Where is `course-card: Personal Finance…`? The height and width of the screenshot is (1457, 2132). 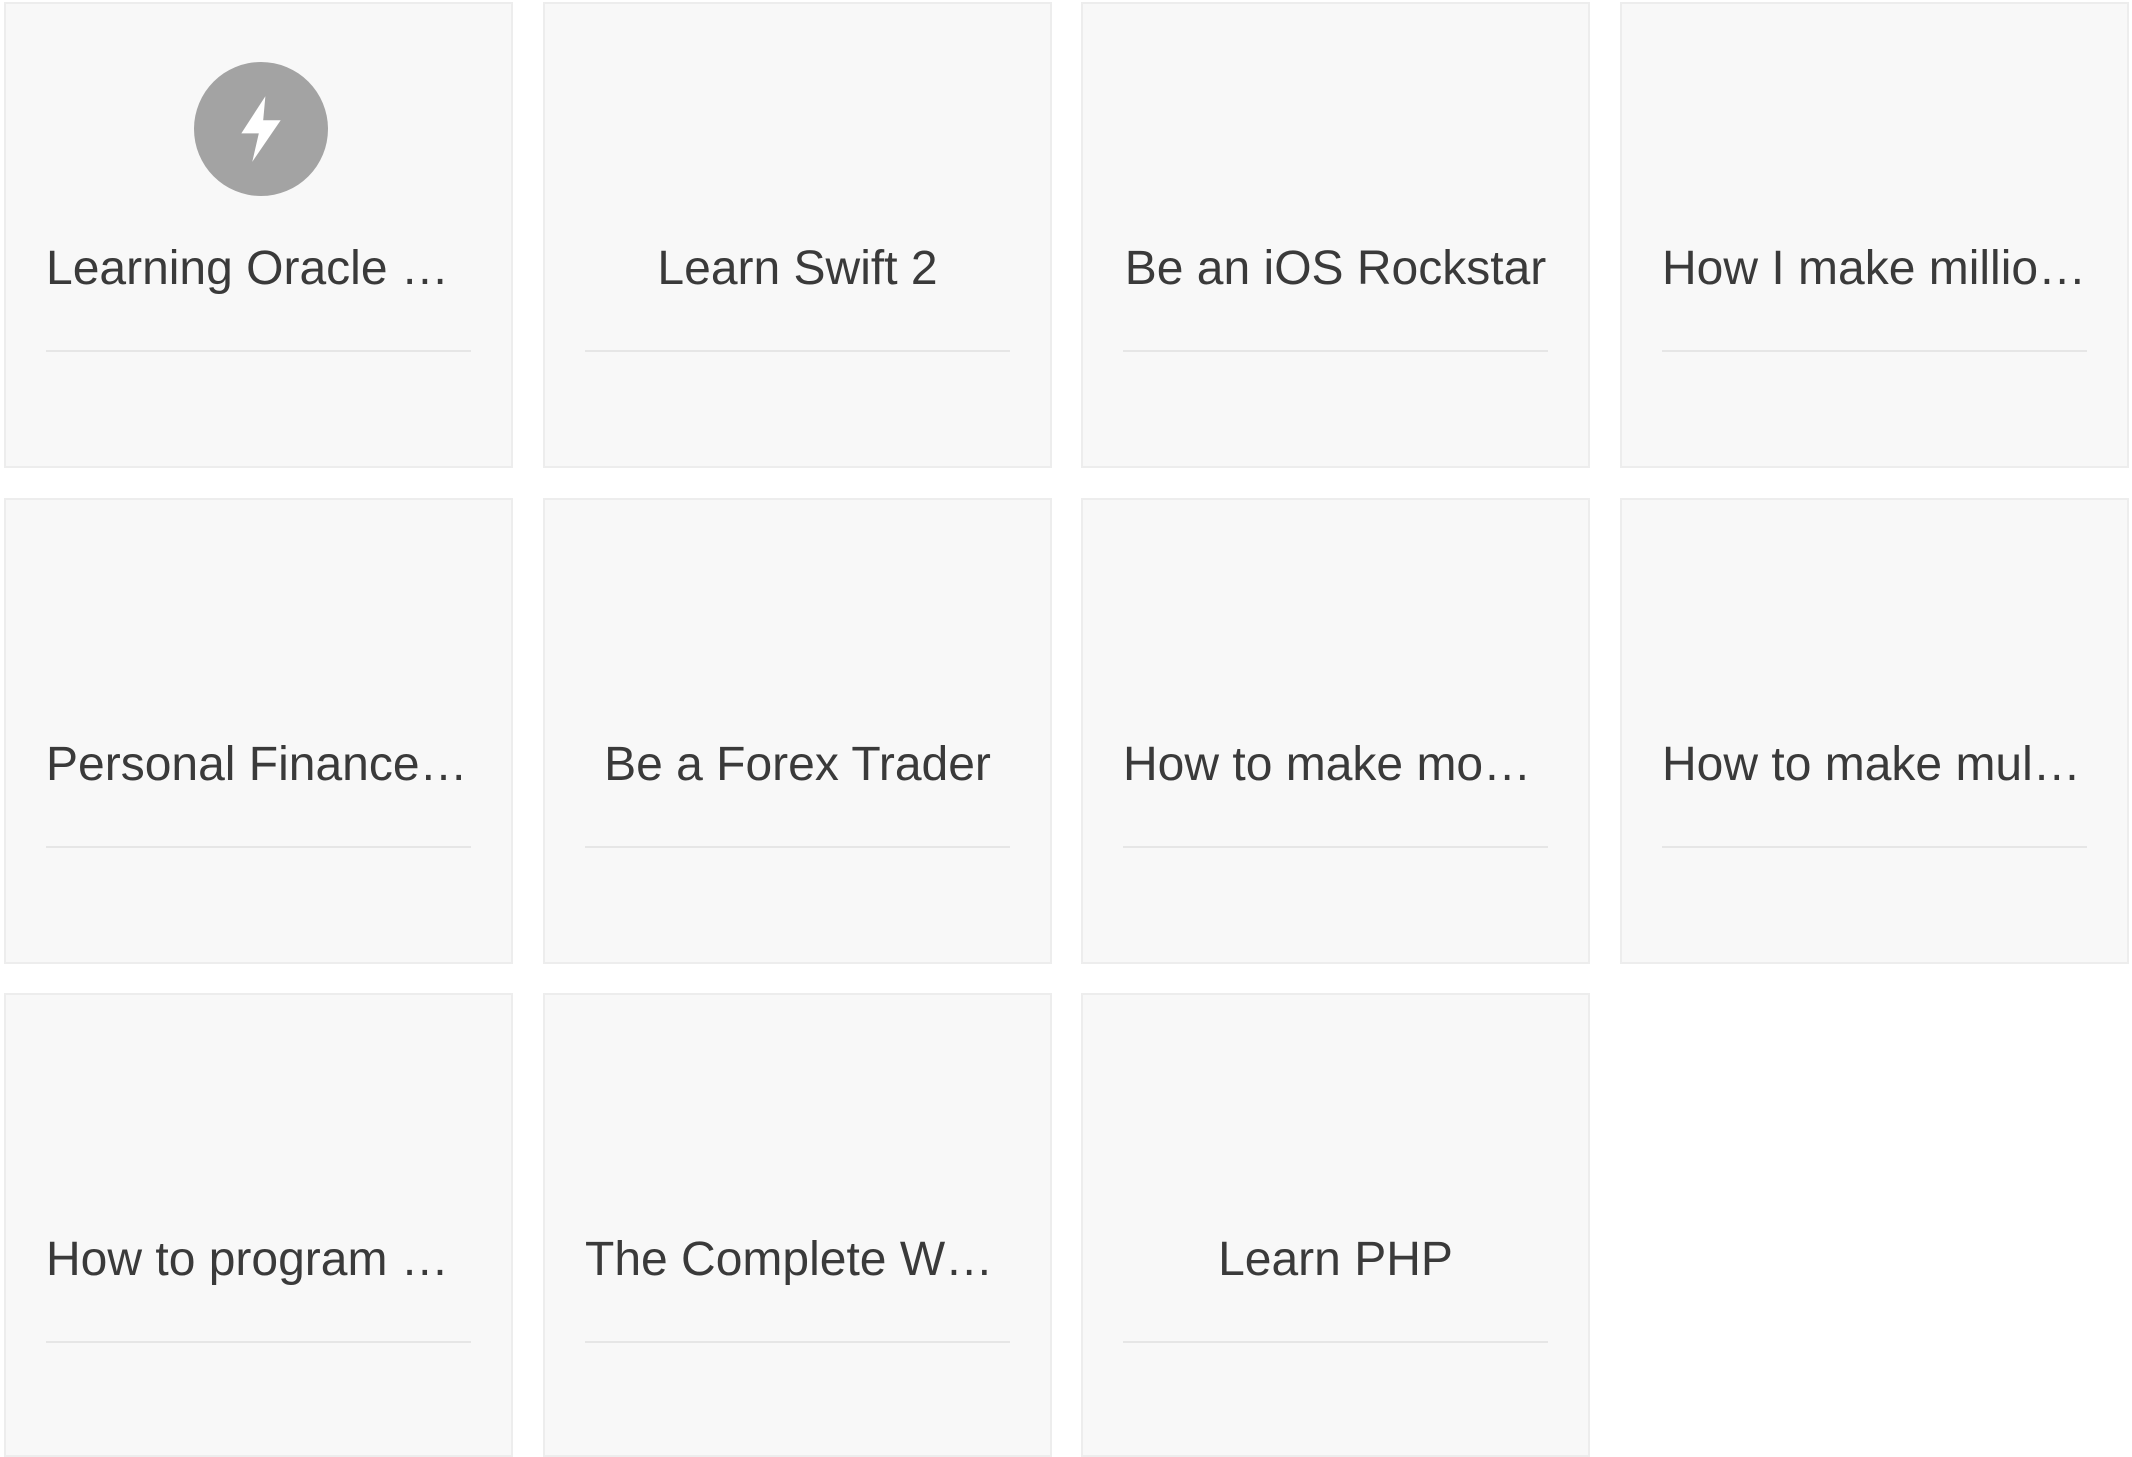 course-card: Personal Finance… is located at coordinates (258, 731).